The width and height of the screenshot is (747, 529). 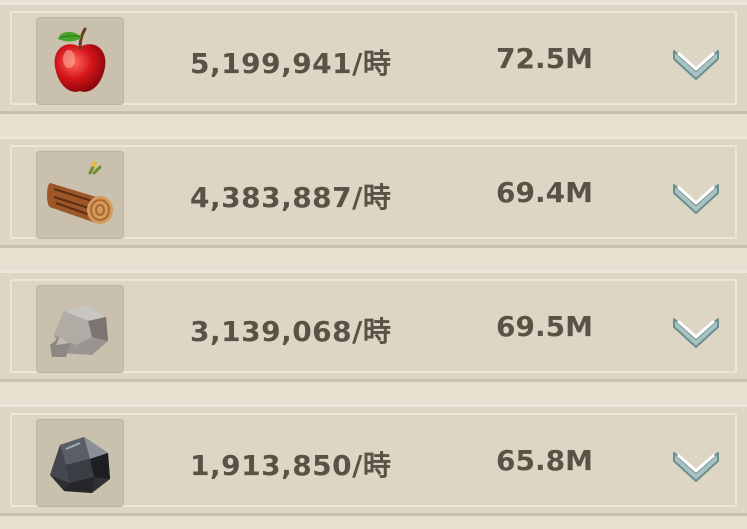 I want to click on resource-total: 69.5M, so click(x=544, y=326).